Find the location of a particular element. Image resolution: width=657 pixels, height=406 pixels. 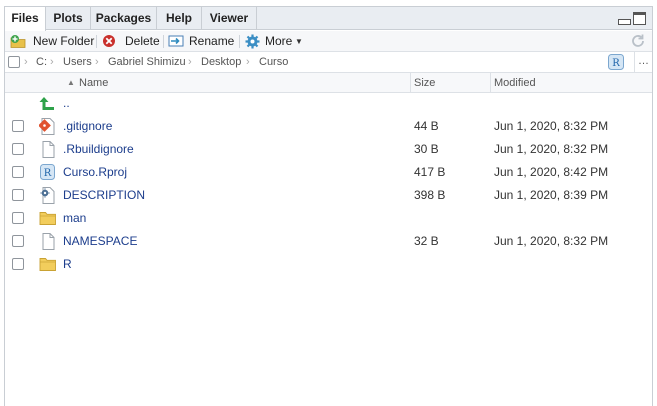

breadcrumb-item-c: C: is located at coordinates (41, 62).